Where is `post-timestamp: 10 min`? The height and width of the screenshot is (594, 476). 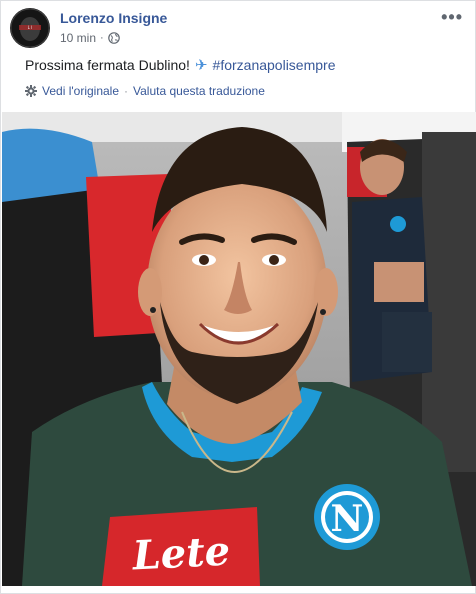
post-timestamp: 10 min is located at coordinates (78, 38).